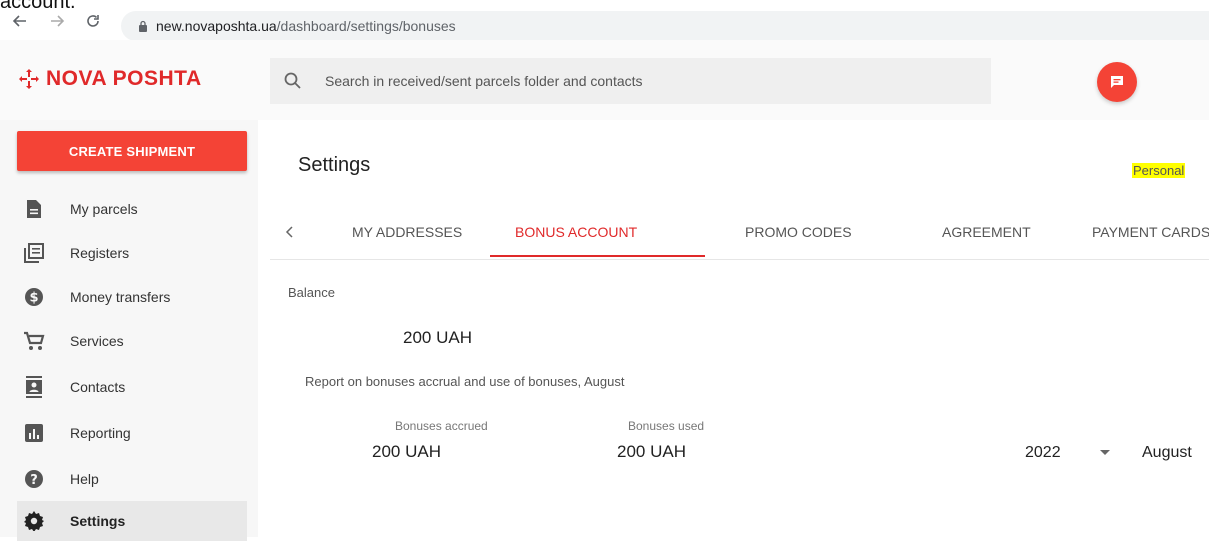  I want to click on search-bar, so click(630, 81).